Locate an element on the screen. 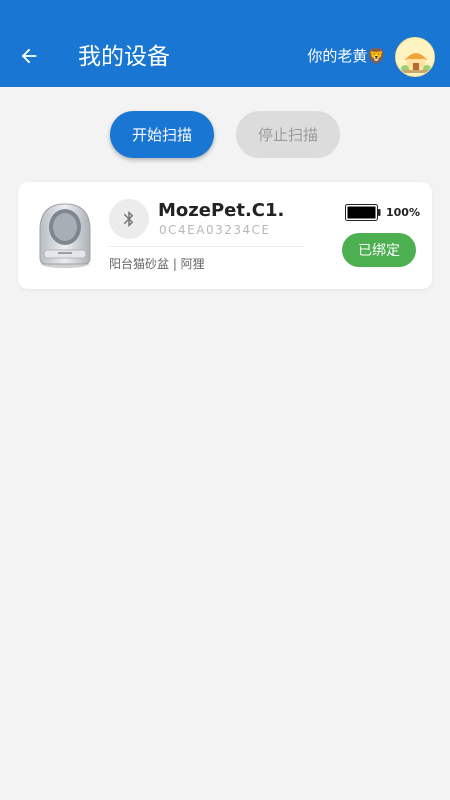  battery-percent: 100% is located at coordinates (403, 212).